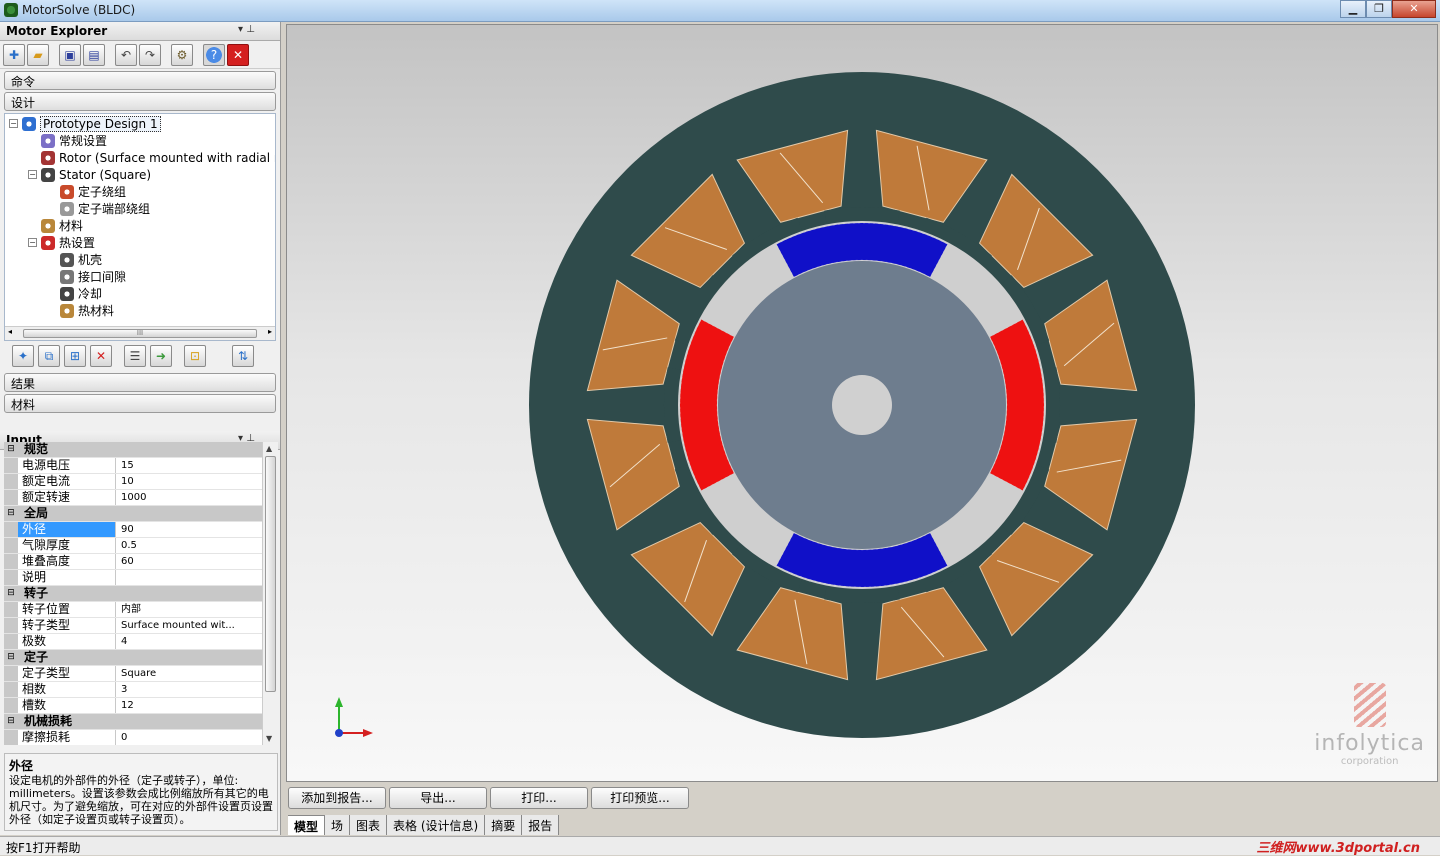  What do you see at coordinates (504, 825) in the screenshot?
I see `tab: 摘要` at bounding box center [504, 825].